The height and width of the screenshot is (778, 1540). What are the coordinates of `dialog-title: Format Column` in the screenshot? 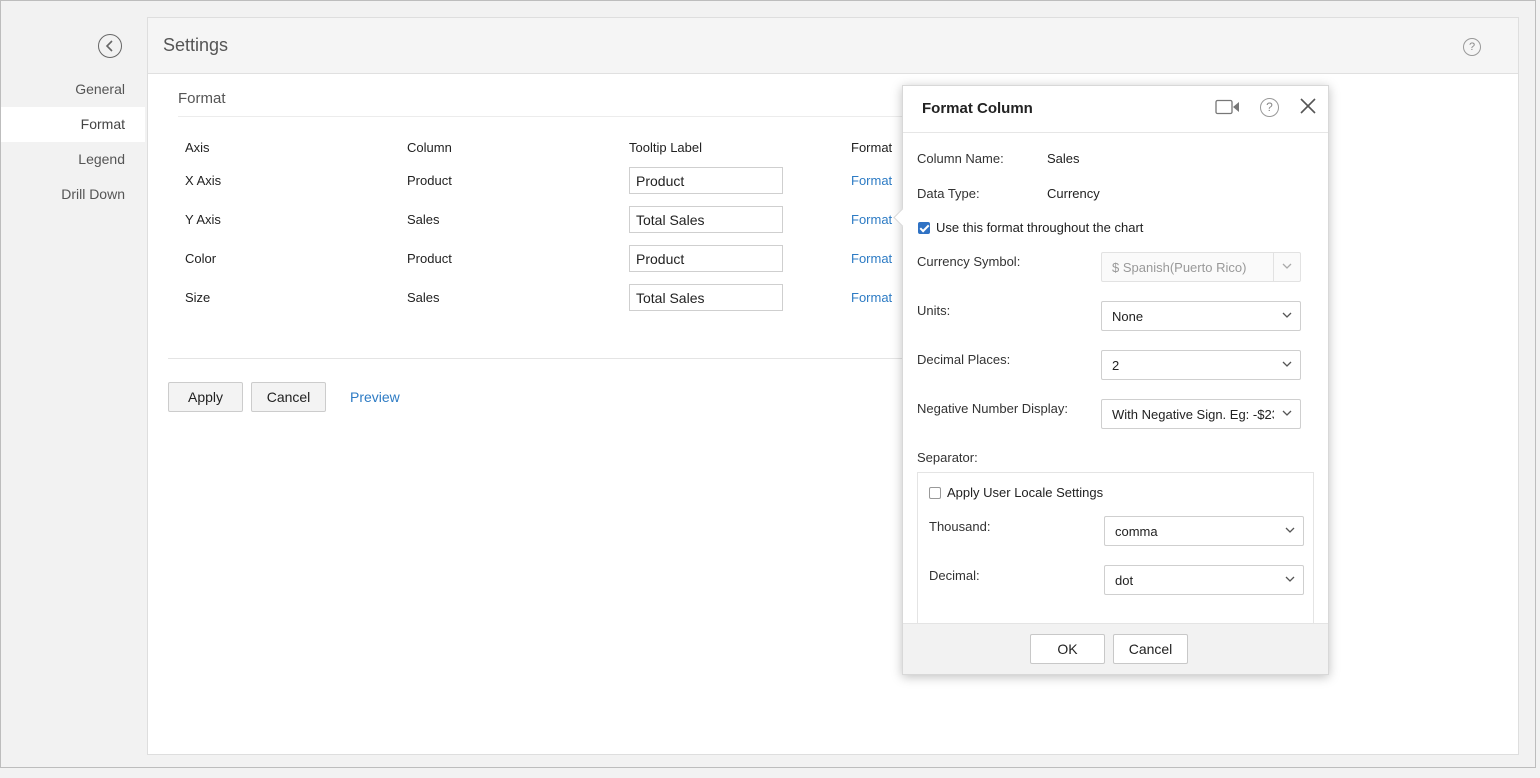 It's located at (977, 108).